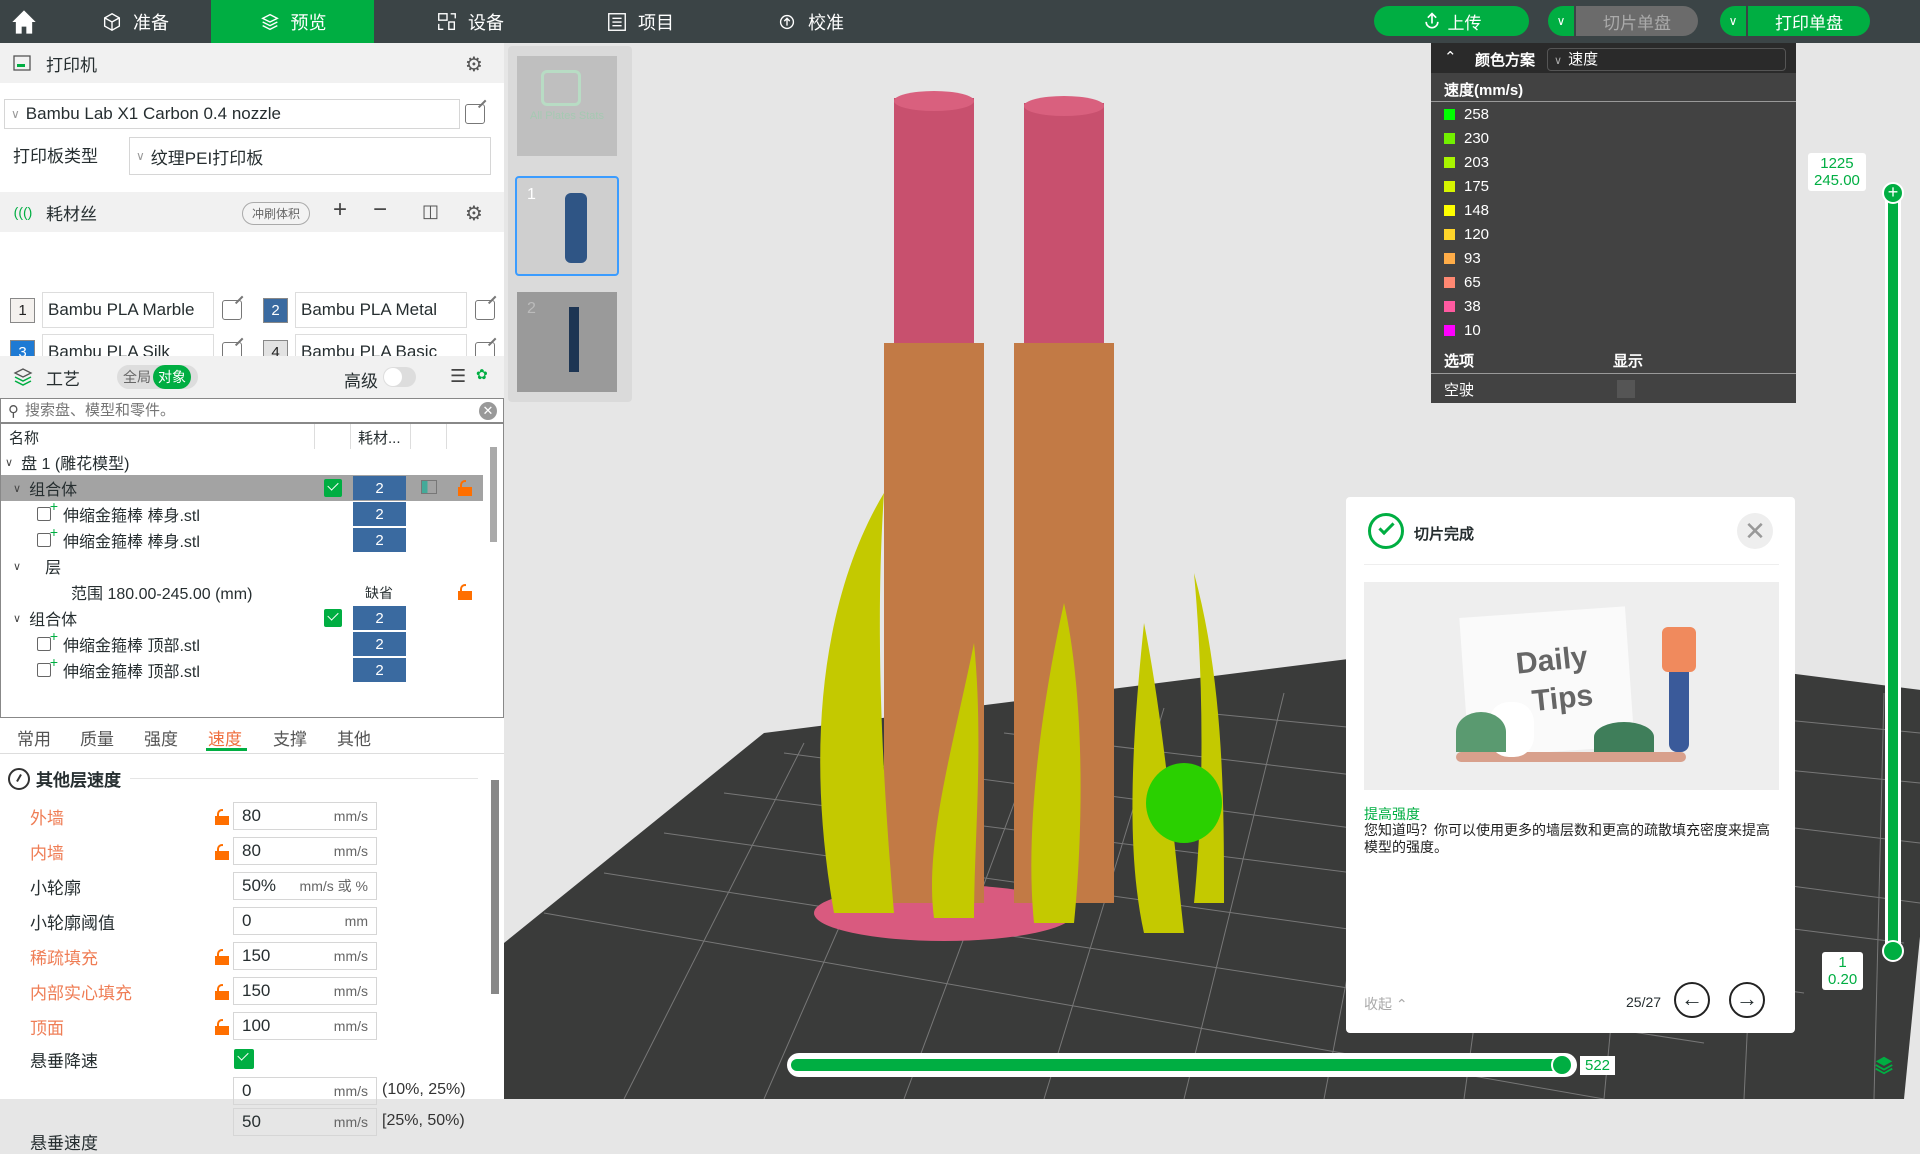 This screenshot has height=1154, width=1920. What do you see at coordinates (1626, 389) in the screenshot?
I see `travel-show-checkbox` at bounding box center [1626, 389].